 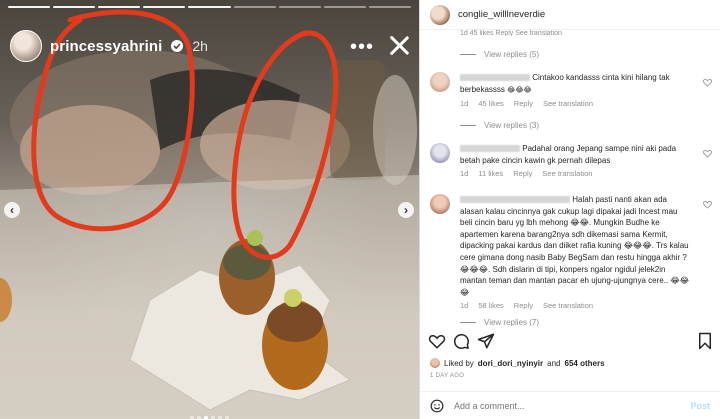 I want to click on story-progress-bars, so click(x=209, y=7).